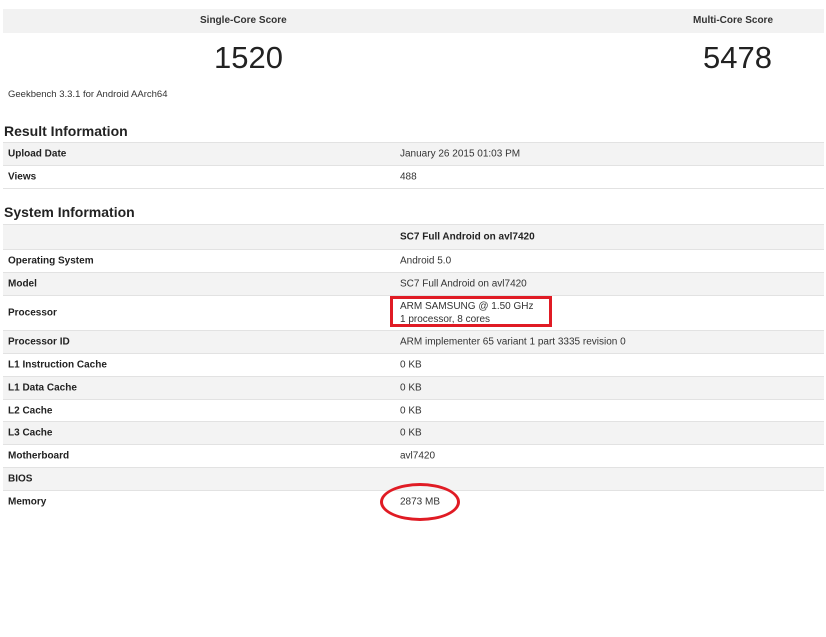  What do you see at coordinates (51, 261) in the screenshot?
I see `row-key: Operating System` at bounding box center [51, 261].